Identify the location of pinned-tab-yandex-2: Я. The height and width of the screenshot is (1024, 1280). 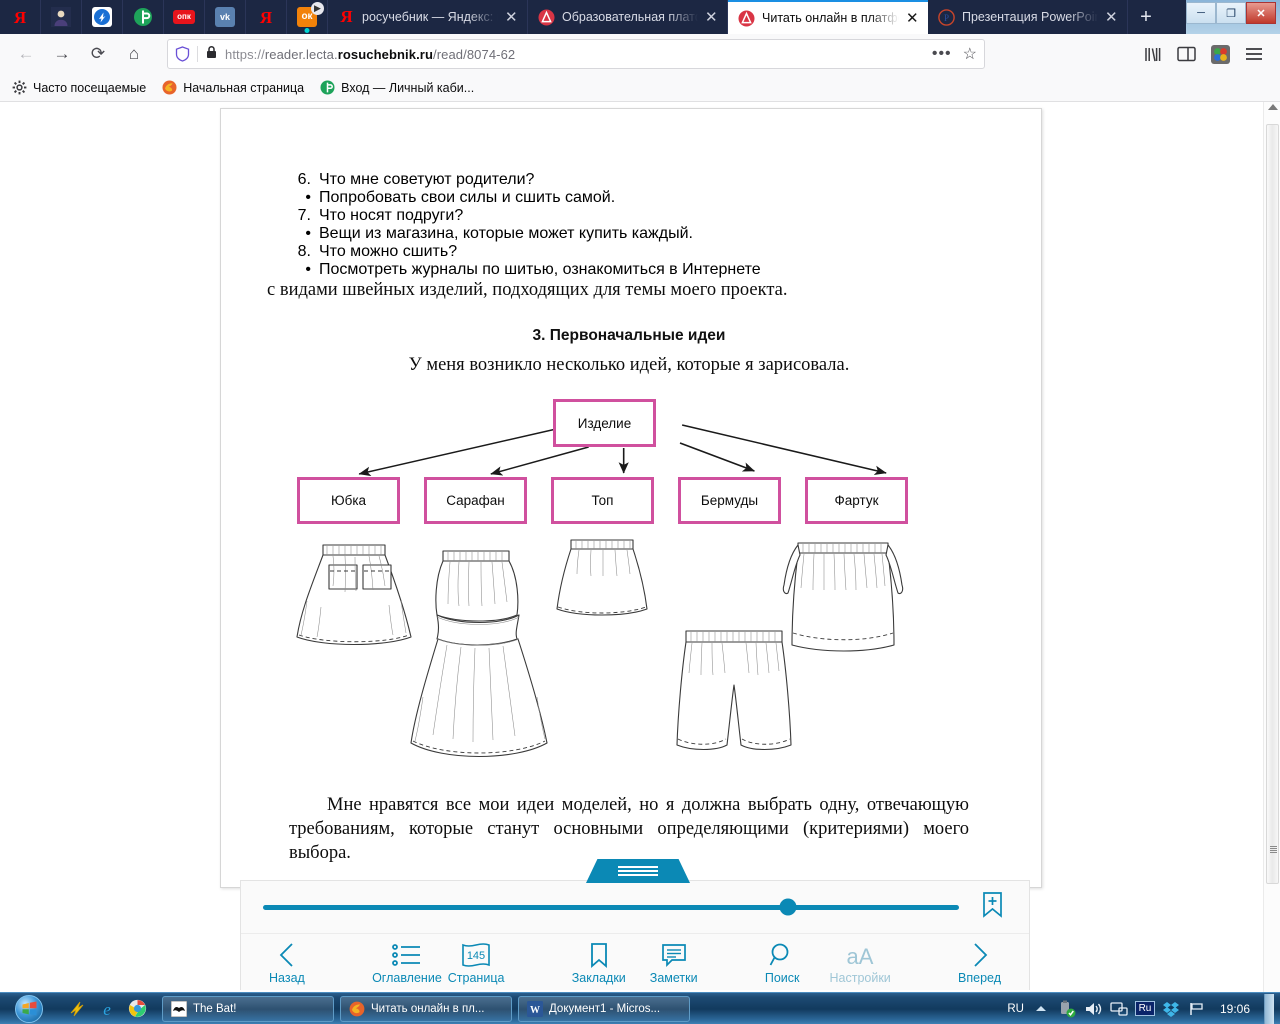
(266, 17).